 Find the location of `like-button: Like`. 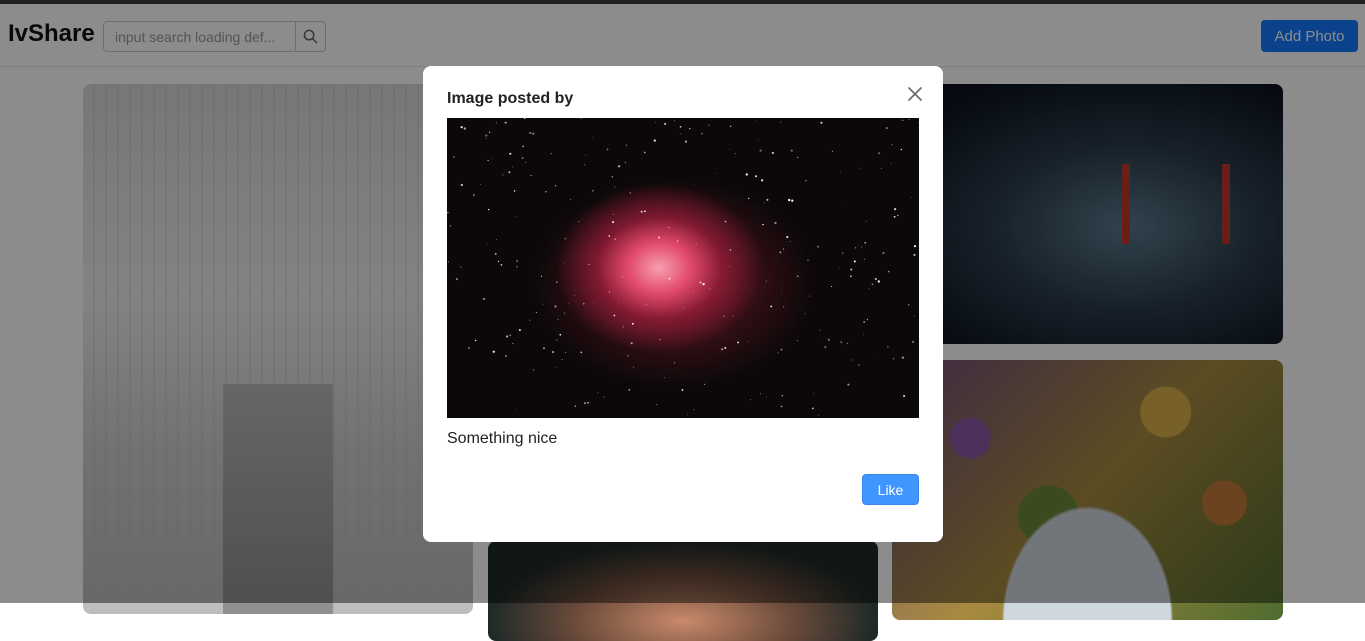

like-button: Like is located at coordinates (890, 489).